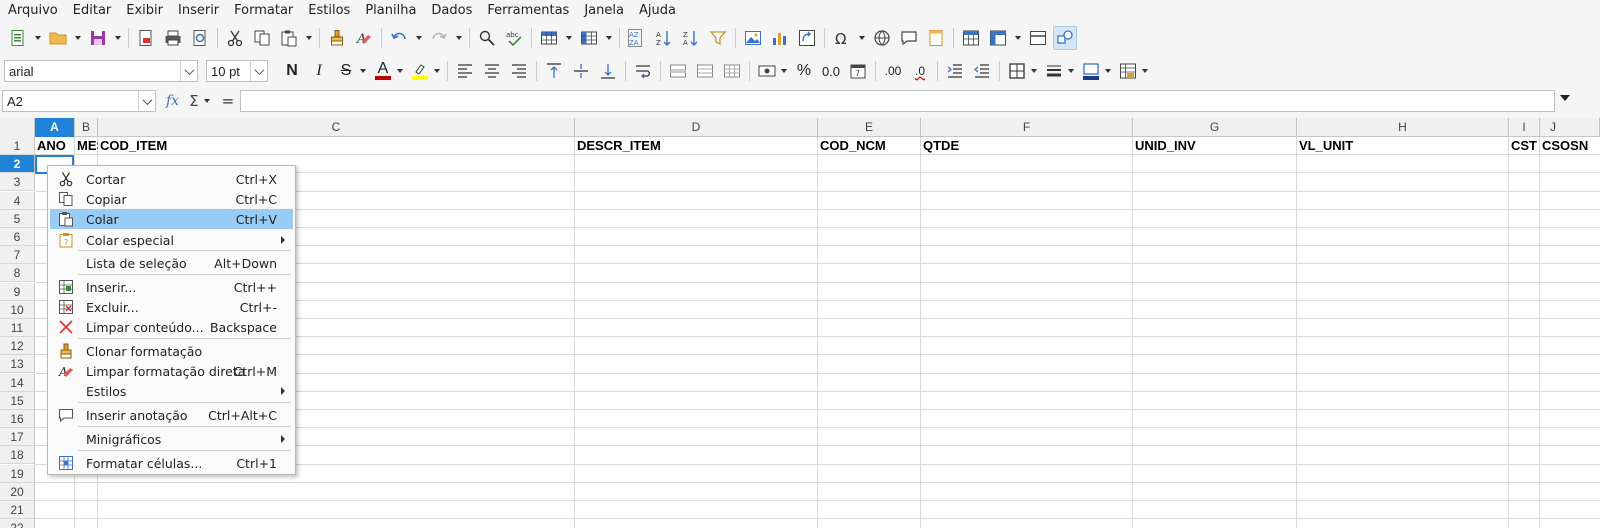  What do you see at coordinates (171, 199) in the screenshot?
I see `context-menu-item-copiar: Copiar Ctrl+C` at bounding box center [171, 199].